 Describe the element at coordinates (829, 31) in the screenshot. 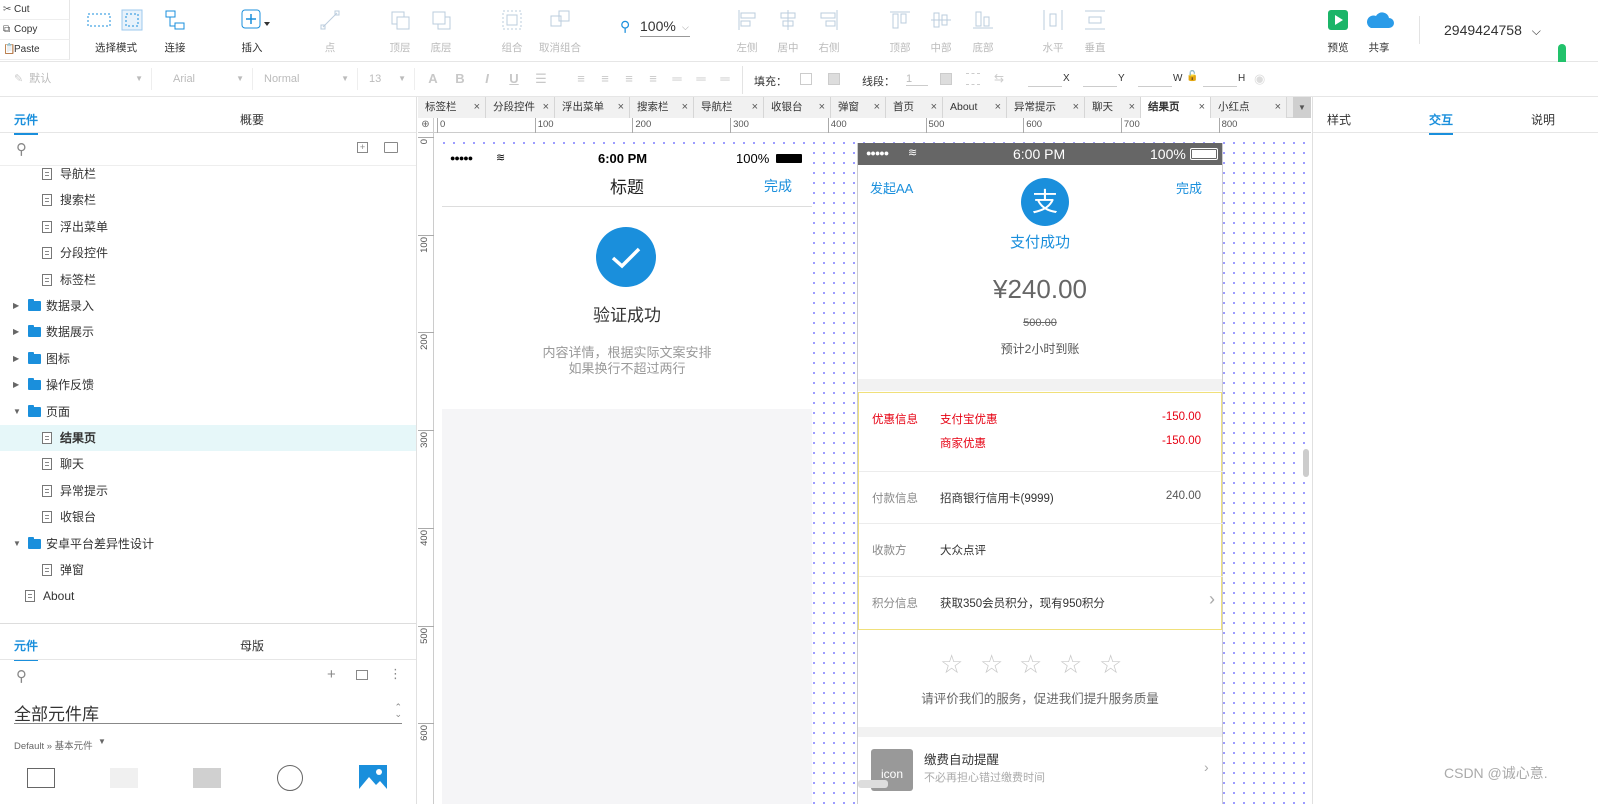

I see `align-right-button: 右侧` at that location.